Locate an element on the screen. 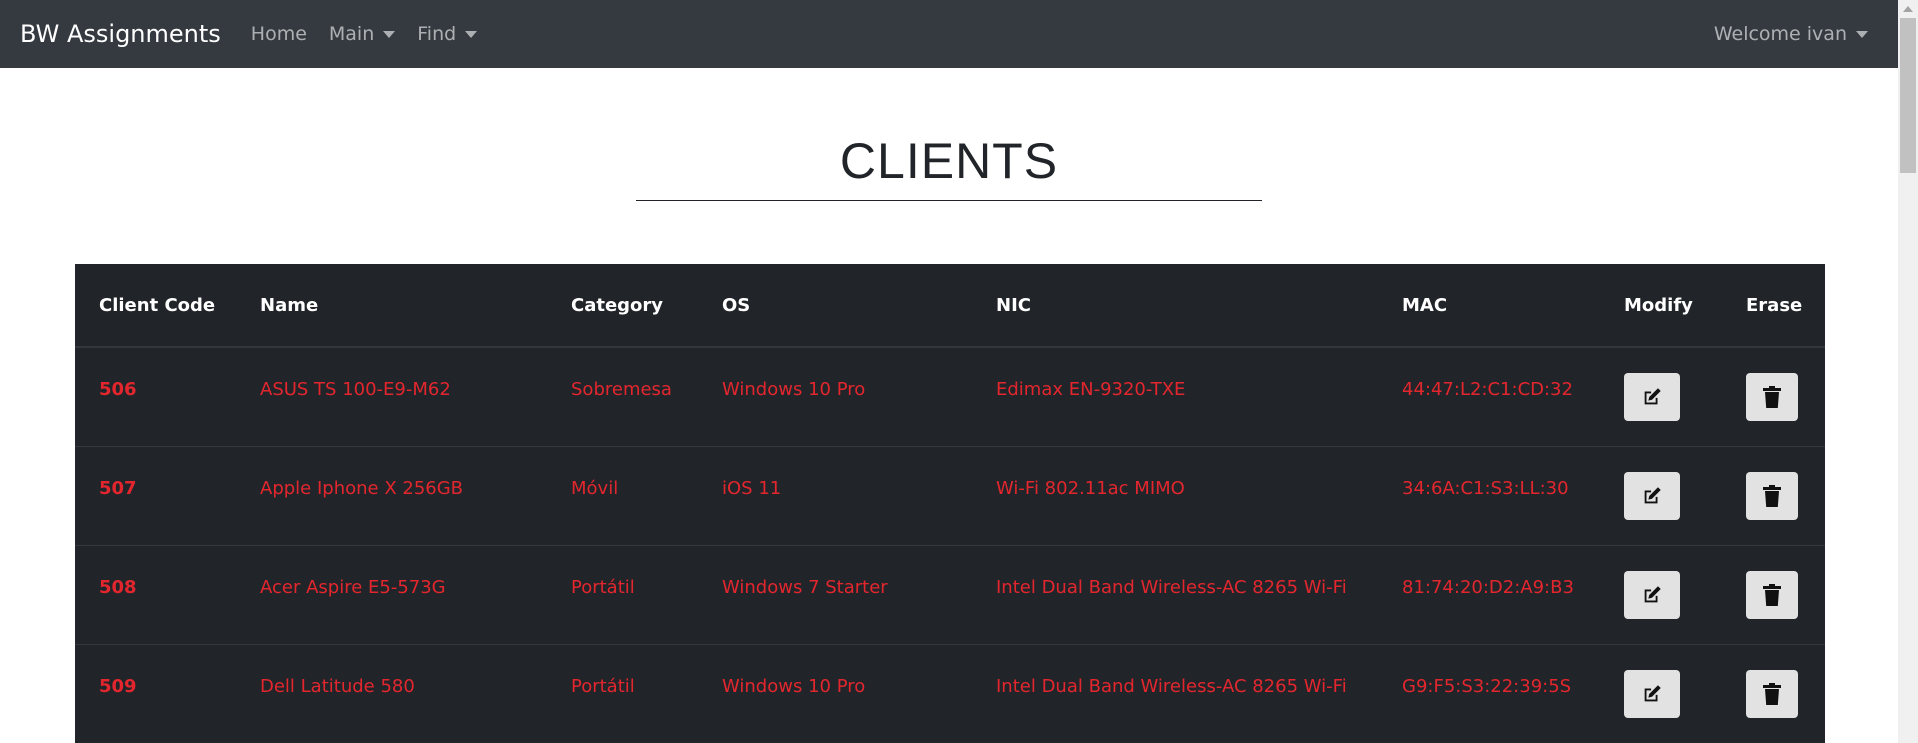 This screenshot has height=743, width=1918. nav-home-link: Home is located at coordinates (279, 34).